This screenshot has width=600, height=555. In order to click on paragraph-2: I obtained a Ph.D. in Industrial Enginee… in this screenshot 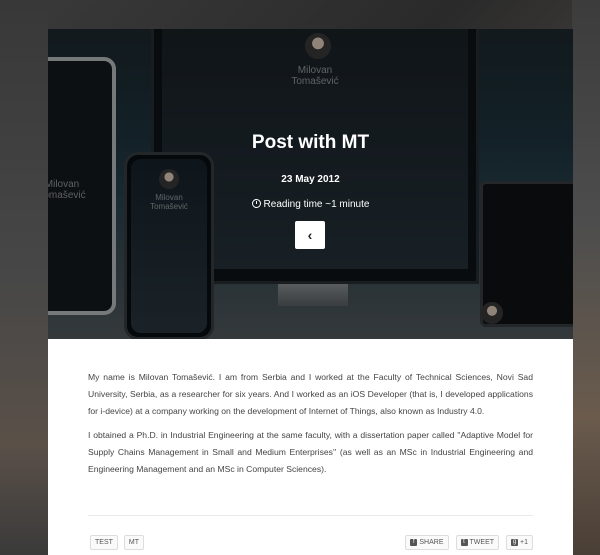, I will do `click(310, 452)`.